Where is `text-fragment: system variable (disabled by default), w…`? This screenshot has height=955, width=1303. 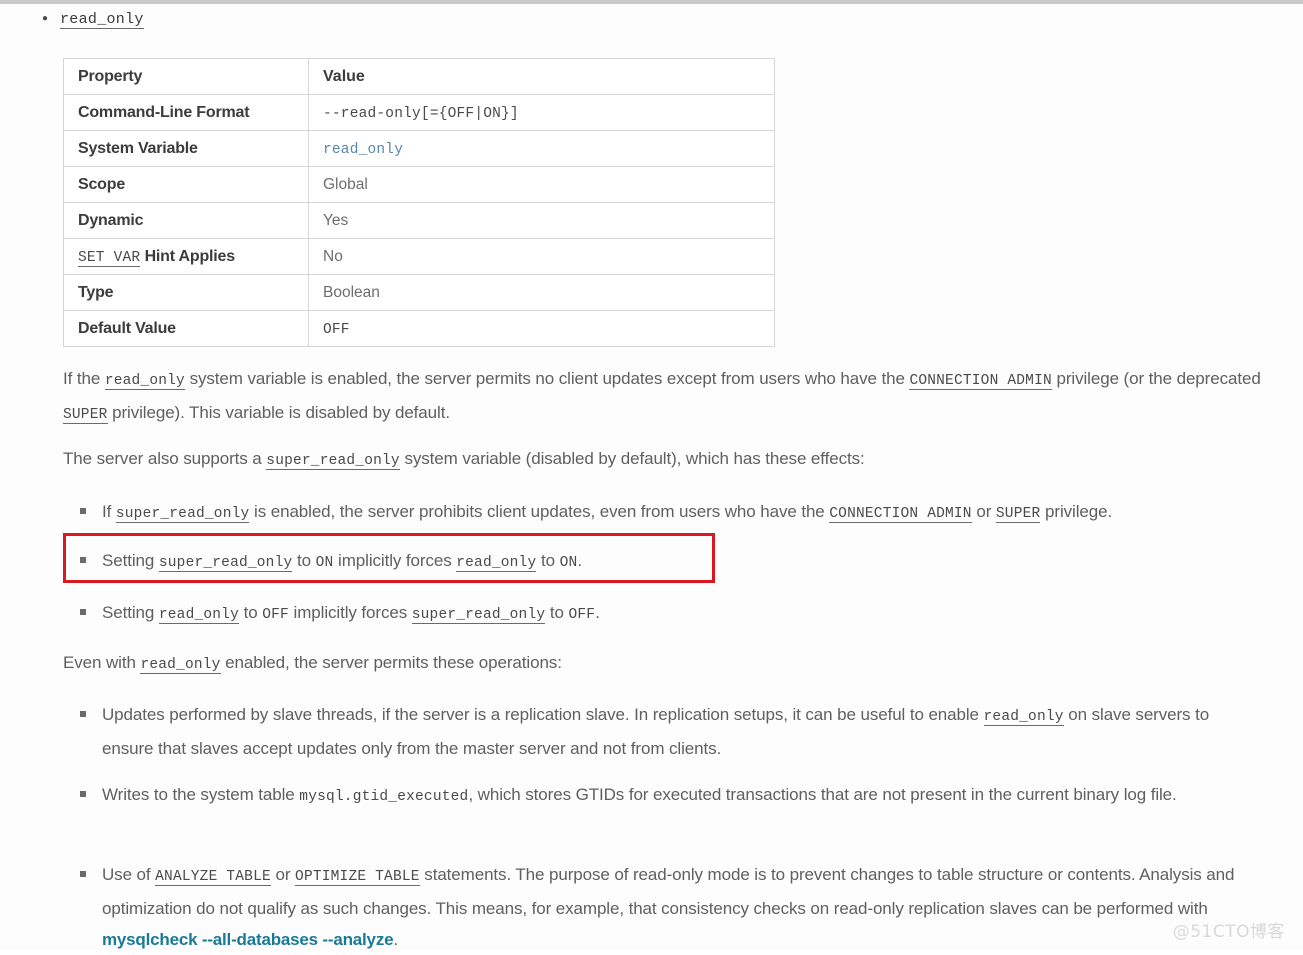 text-fragment: system variable (disabled by default), w… is located at coordinates (632, 458).